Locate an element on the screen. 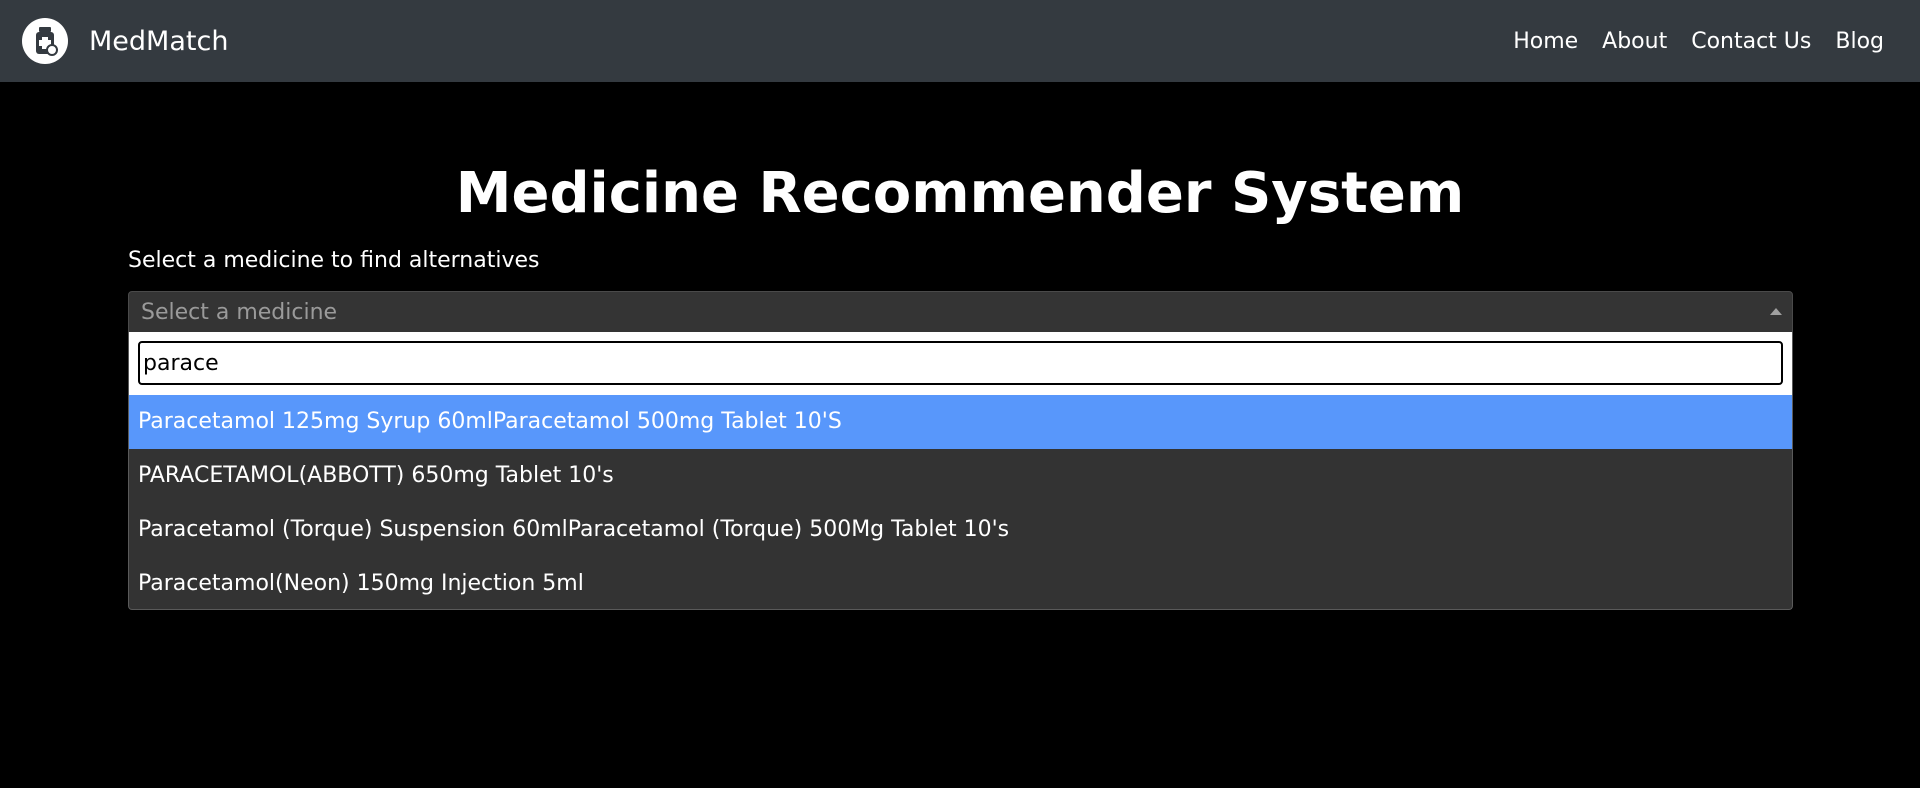 This screenshot has height=788, width=1920. brand: MedMatch is located at coordinates (125, 41).